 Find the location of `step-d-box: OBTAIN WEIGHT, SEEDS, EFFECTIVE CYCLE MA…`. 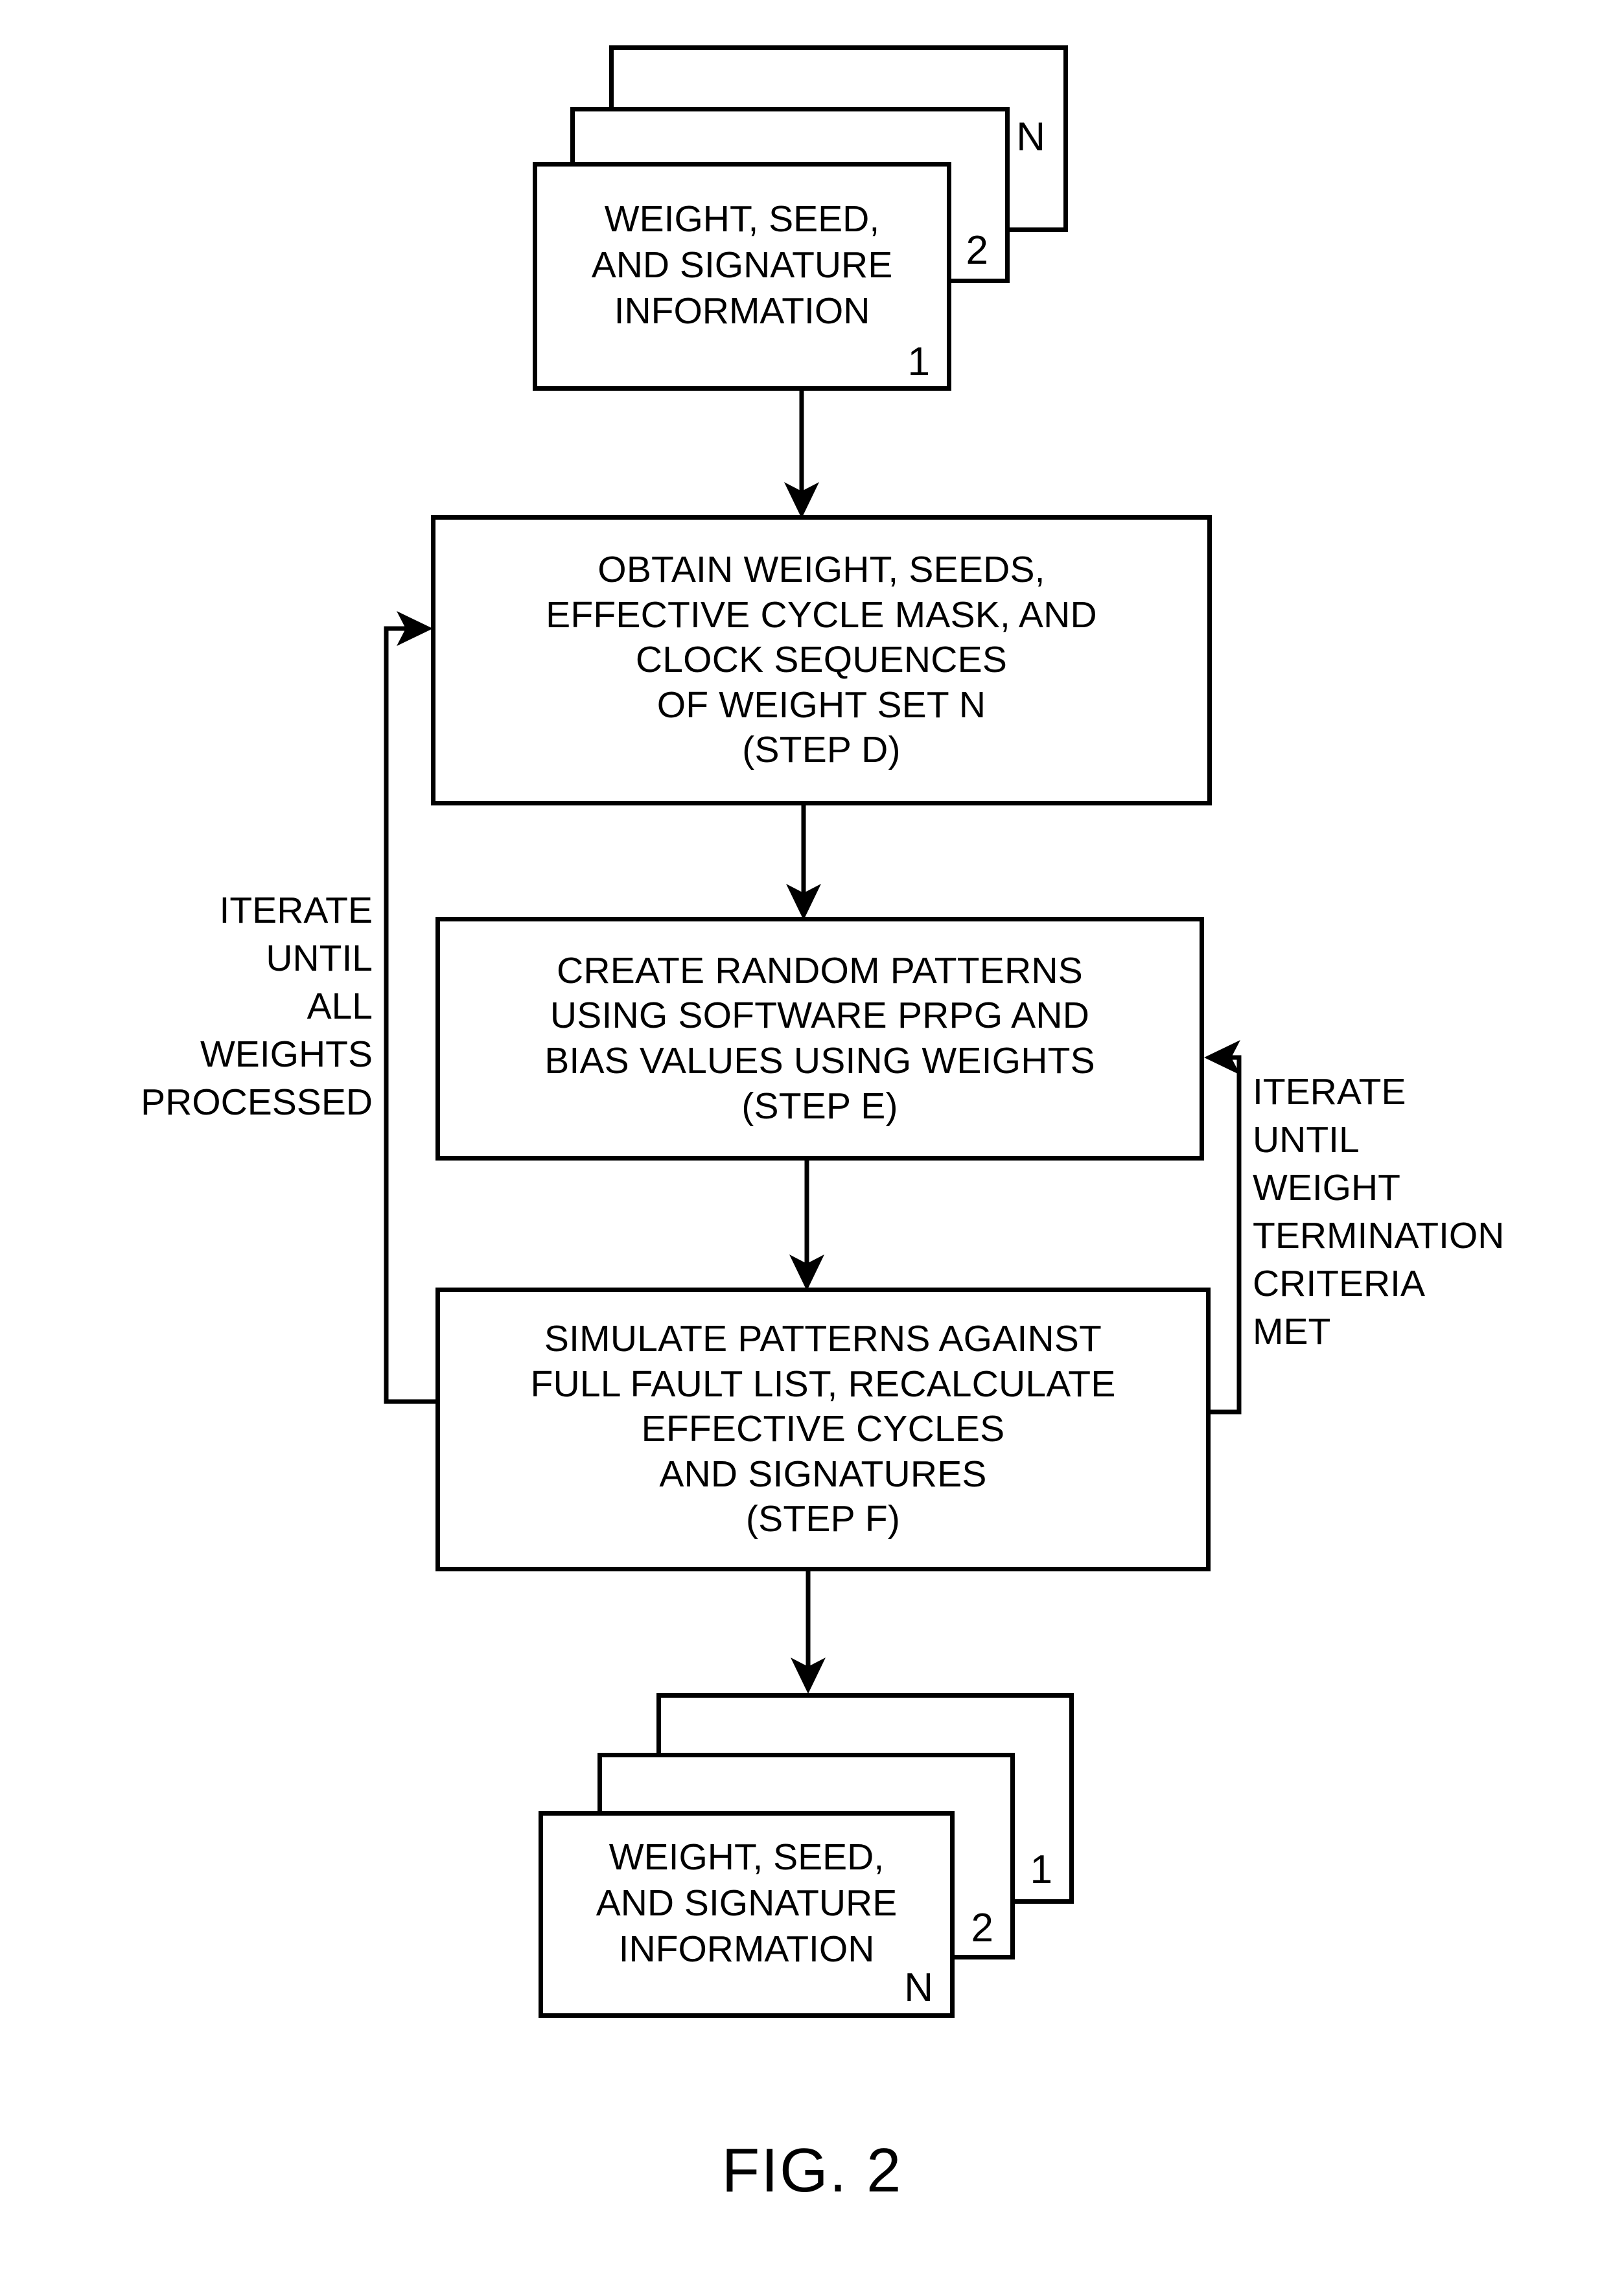

step-d-box: OBTAIN WEIGHT, SEEDS, EFFECTIVE CYCLE MA… is located at coordinates (821, 660).